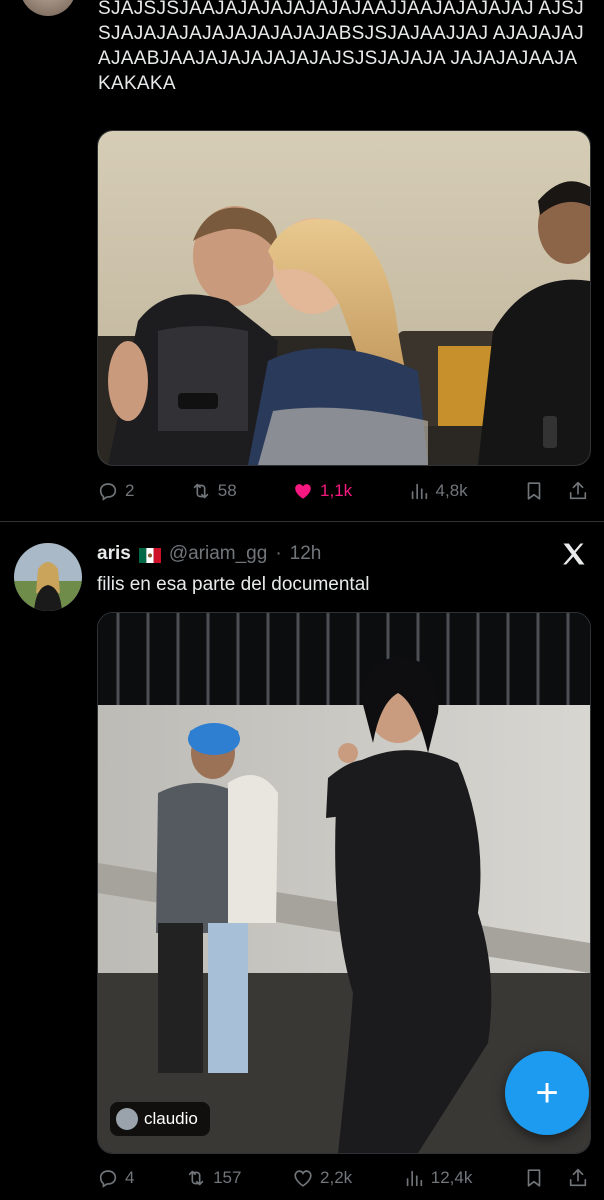 Image resolution: width=604 pixels, height=1200 pixels. Describe the element at coordinates (218, 554) in the screenshot. I see `author-handle: @ariam_gg` at that location.